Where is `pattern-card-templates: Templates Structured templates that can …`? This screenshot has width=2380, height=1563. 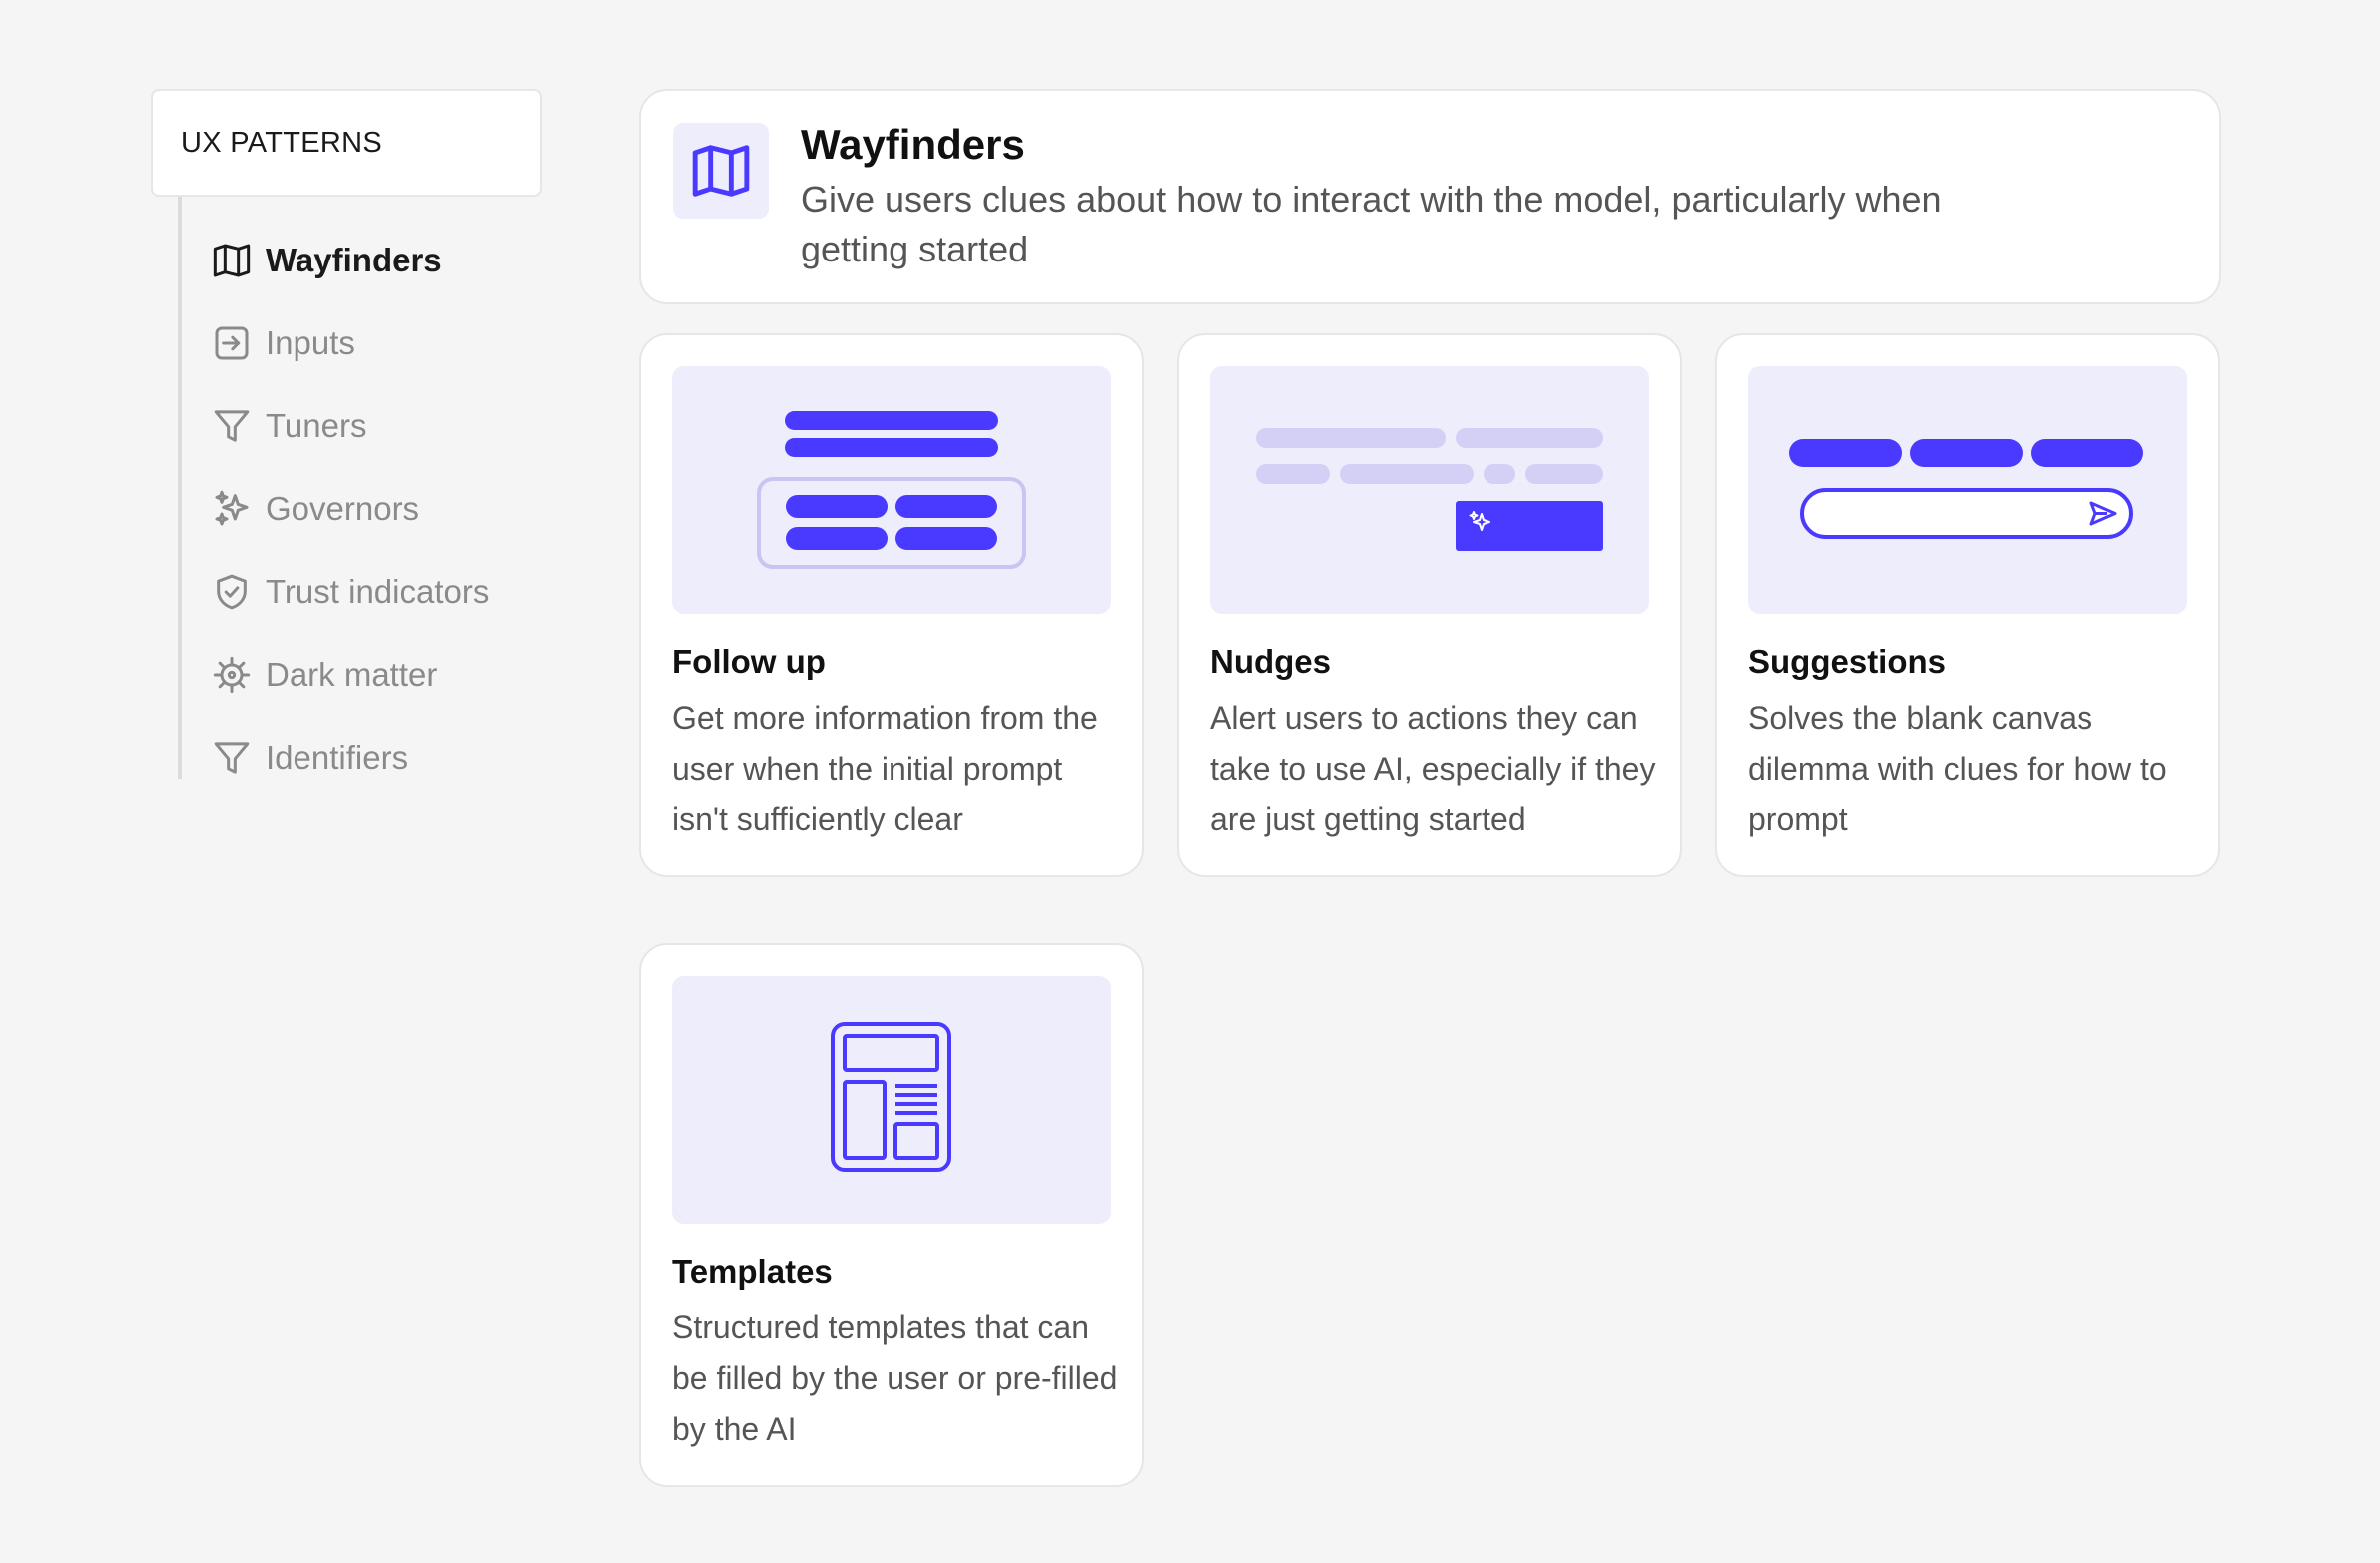 pattern-card-templates: Templates Structured templates that can … is located at coordinates (891, 1215).